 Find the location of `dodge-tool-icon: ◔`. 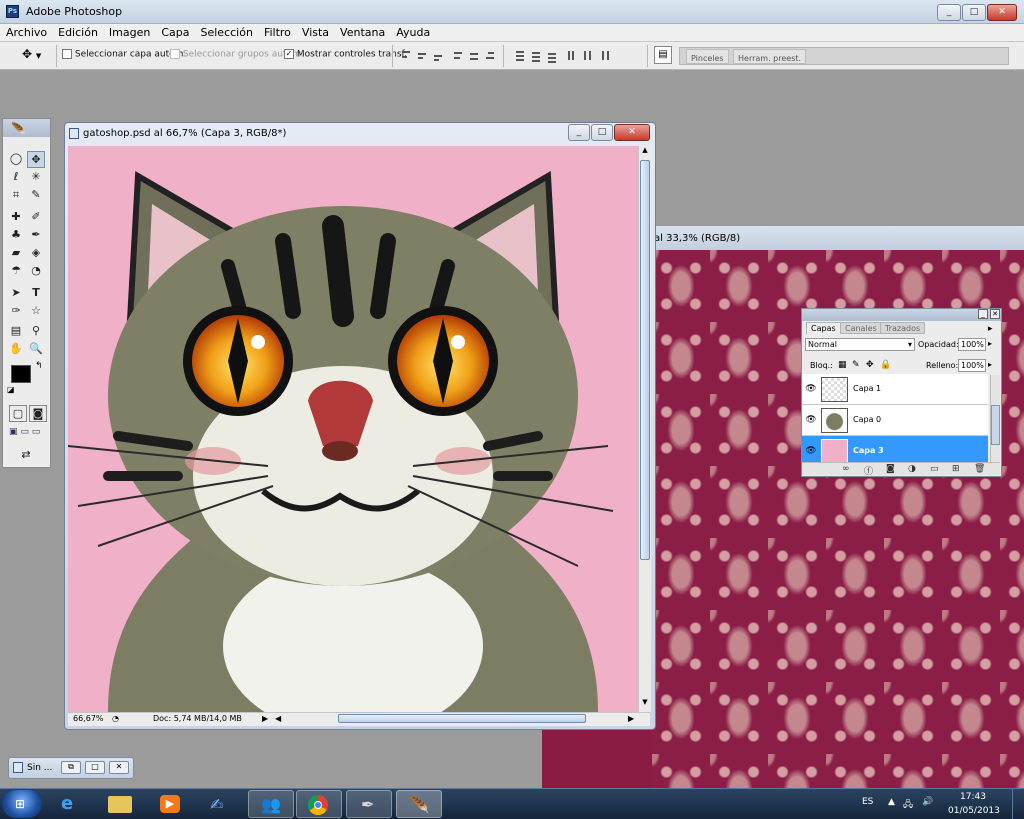

dodge-tool-icon: ◔ is located at coordinates (36, 271).